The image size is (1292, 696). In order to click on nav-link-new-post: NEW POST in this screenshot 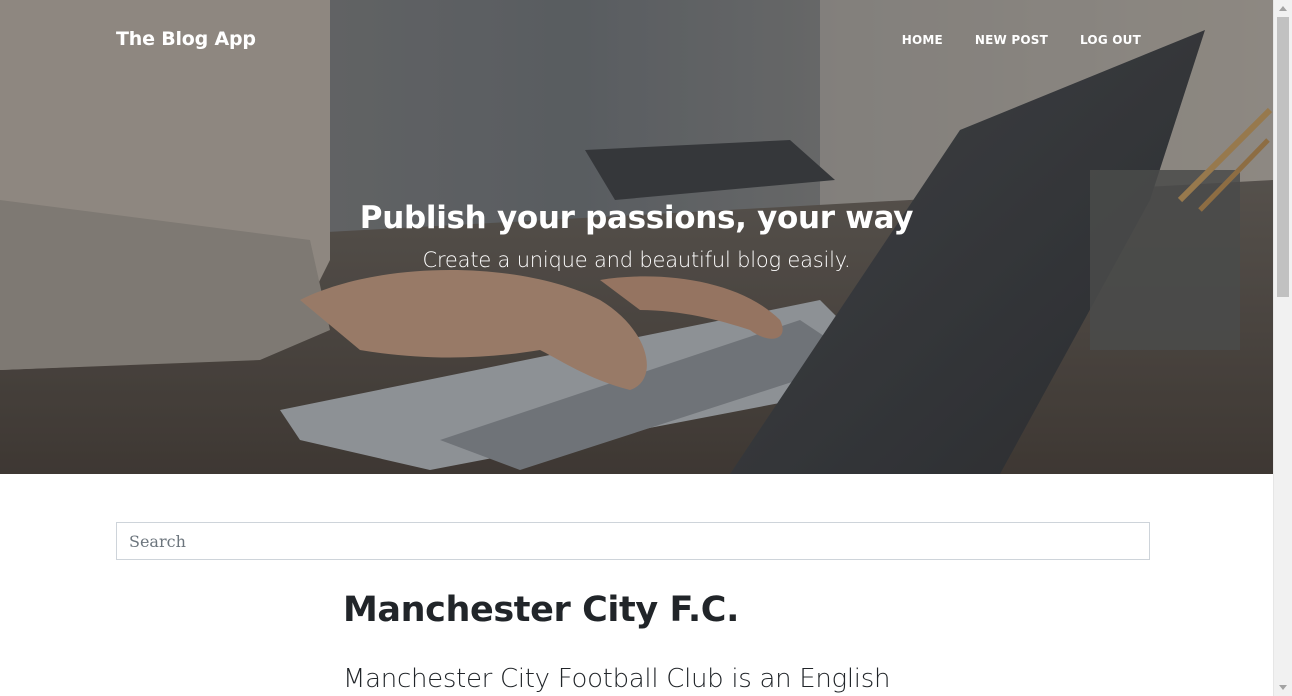, I will do `click(1011, 40)`.